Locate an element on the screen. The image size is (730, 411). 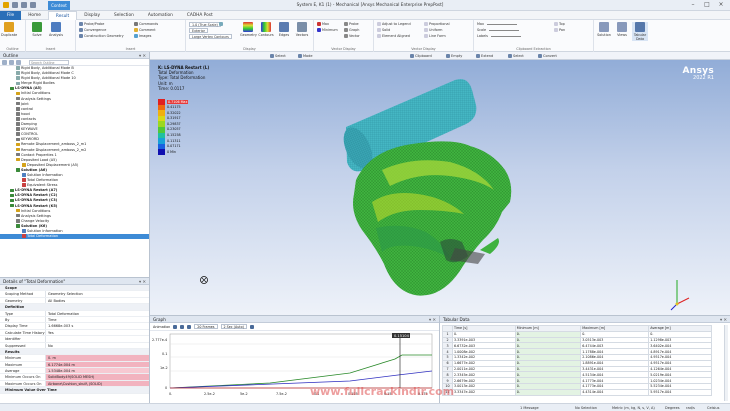
tab-file: File is located at coordinates (11, 15).